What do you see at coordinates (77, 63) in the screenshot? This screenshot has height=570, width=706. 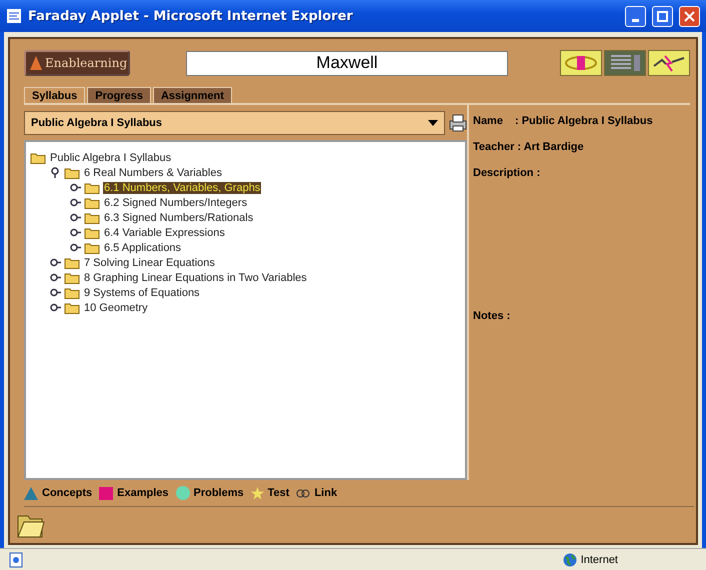 I see `logo: Enablearning` at bounding box center [77, 63].